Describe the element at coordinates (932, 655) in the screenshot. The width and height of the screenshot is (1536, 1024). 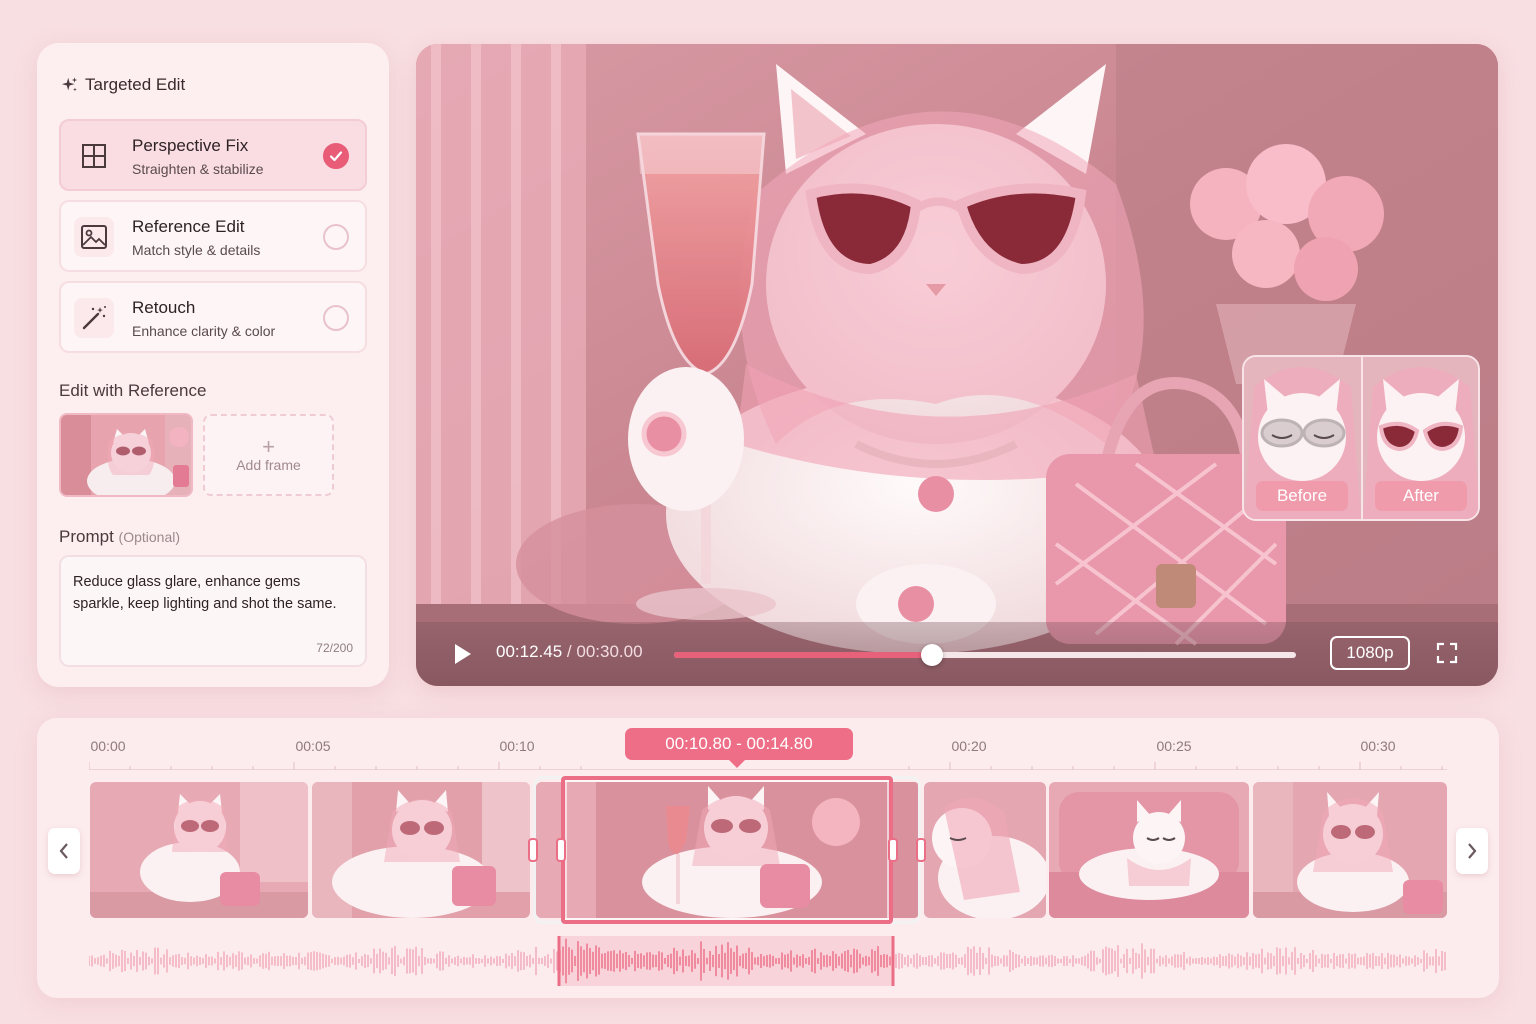
I see `progress-knob` at that location.